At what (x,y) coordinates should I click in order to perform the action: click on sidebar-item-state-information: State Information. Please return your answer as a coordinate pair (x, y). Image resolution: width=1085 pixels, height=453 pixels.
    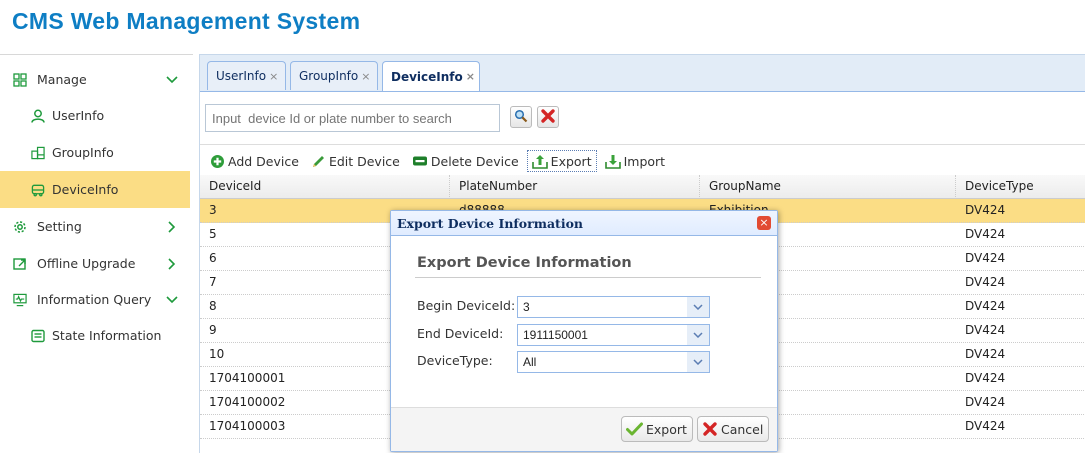
    Looking at the image, I should click on (95, 335).